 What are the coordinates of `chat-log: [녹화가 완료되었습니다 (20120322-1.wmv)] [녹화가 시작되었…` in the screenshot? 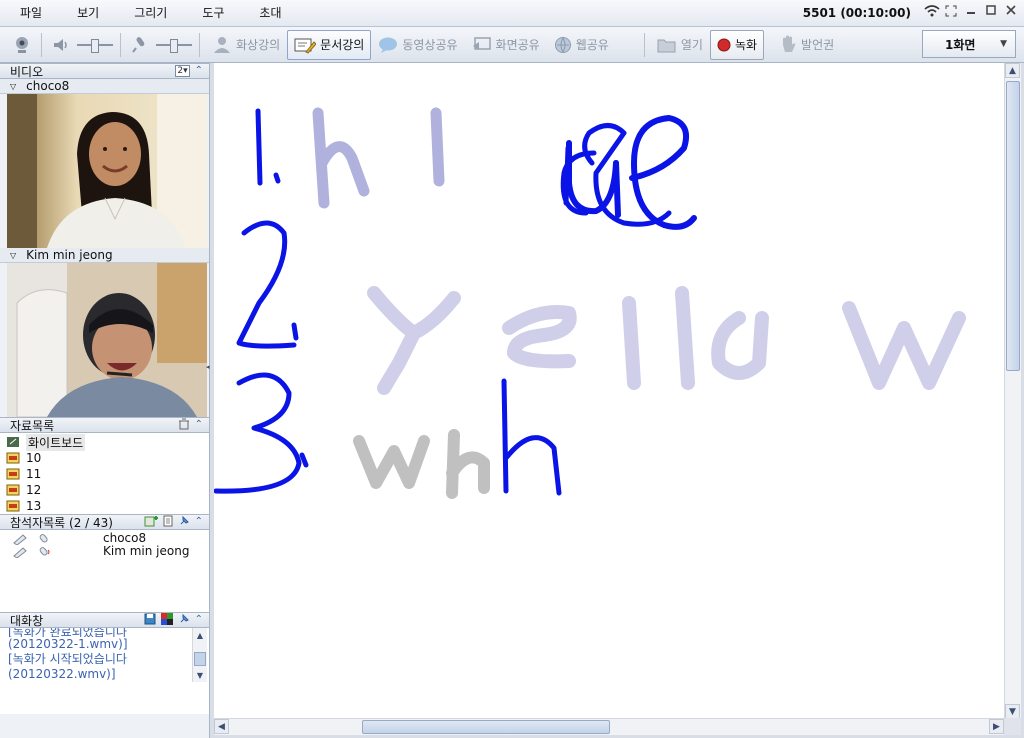 It's located at (104, 671).